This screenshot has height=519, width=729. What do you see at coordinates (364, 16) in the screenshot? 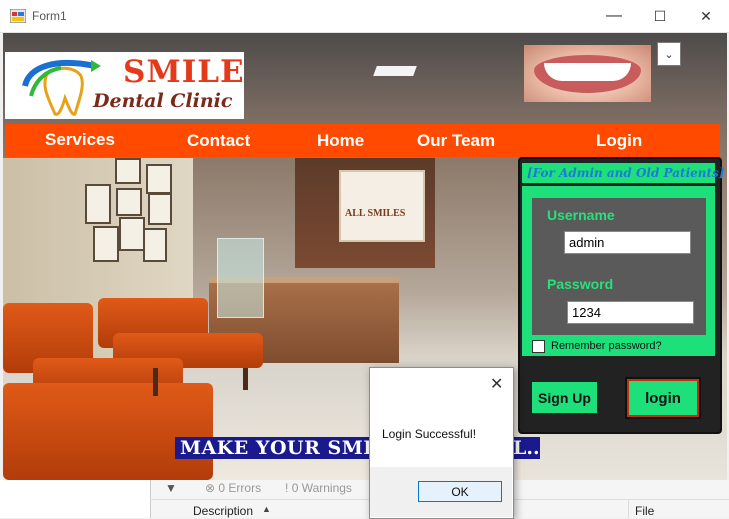
I see `window-titlebar: Form1 — ☐ ✕` at bounding box center [364, 16].